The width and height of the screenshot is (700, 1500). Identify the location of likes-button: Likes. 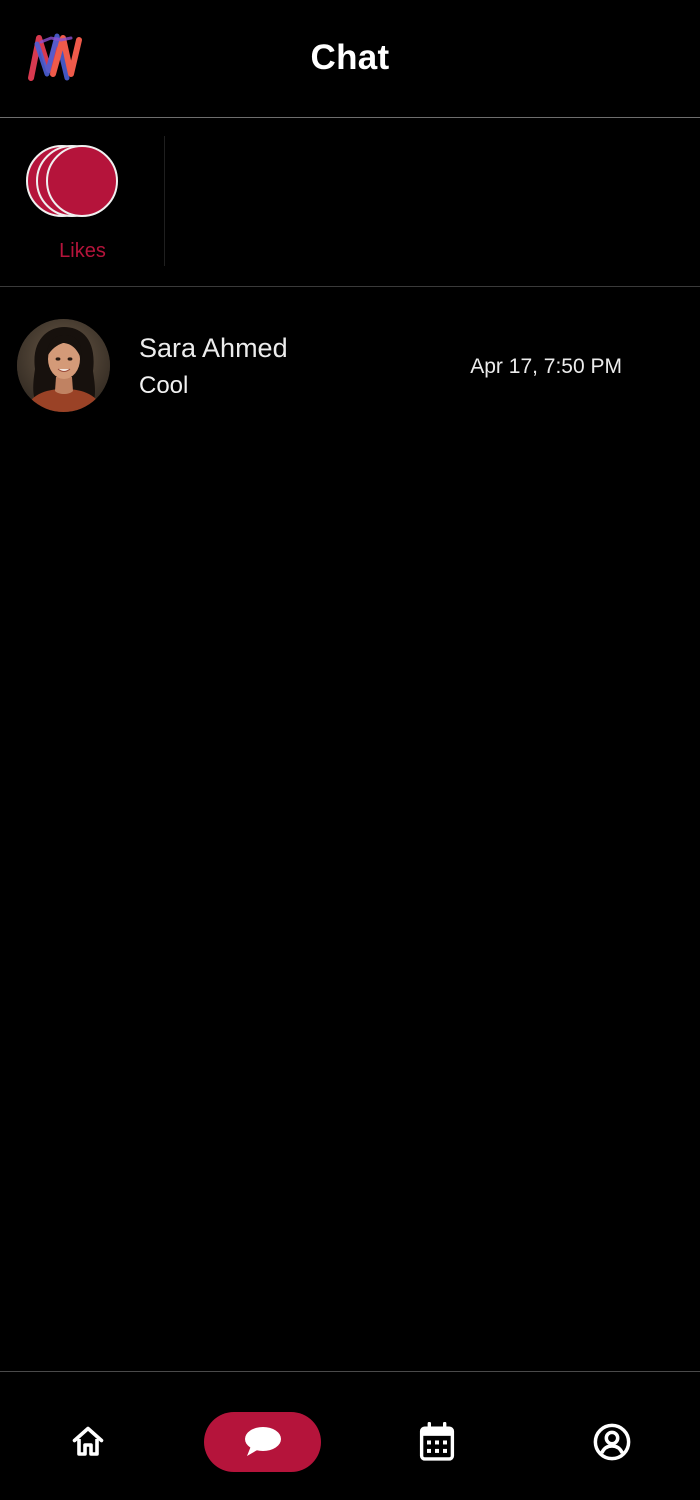
(82, 193).